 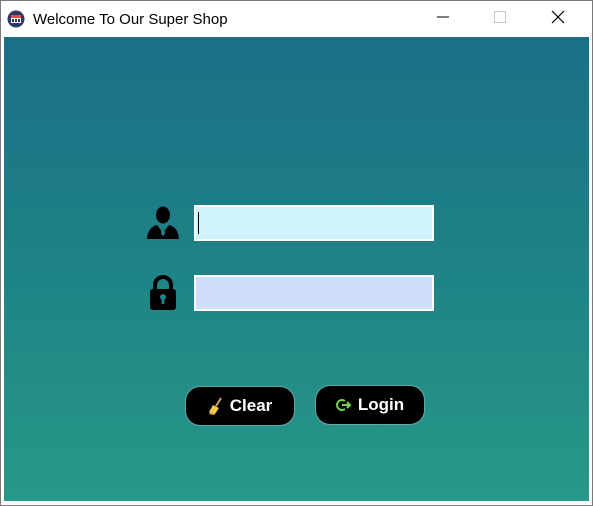 I want to click on title-bar: Welcome To Our Super Shop, so click(x=296, y=19).